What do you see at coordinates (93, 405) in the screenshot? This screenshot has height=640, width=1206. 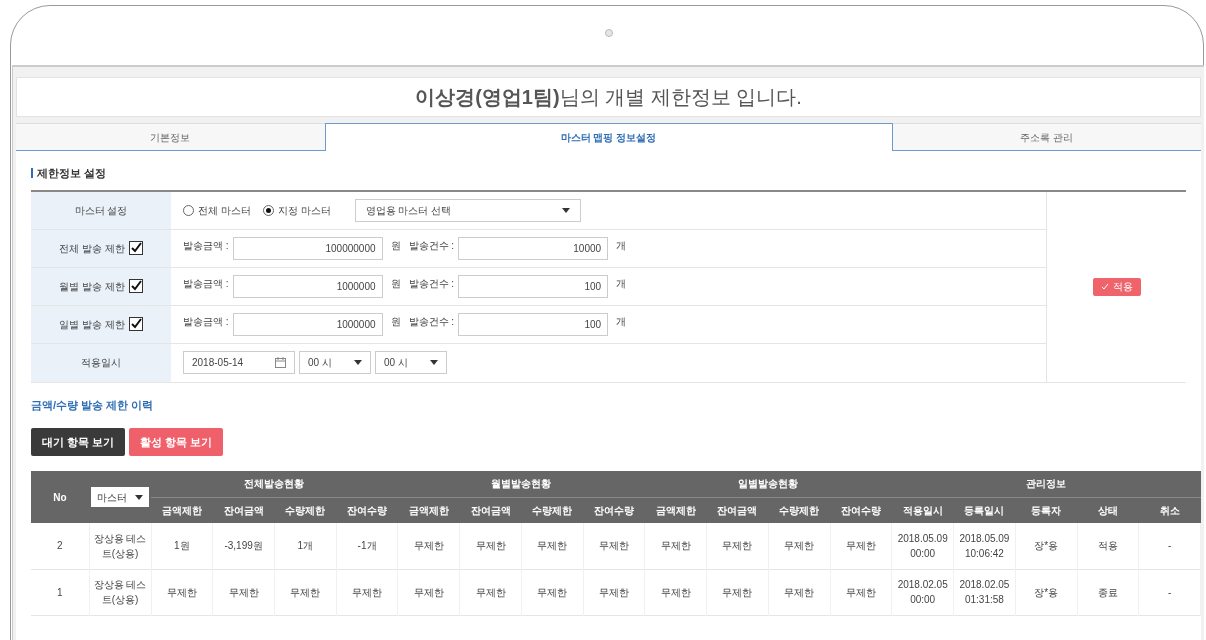 I see `history-title: 금액/수량 발송 제한 이력` at bounding box center [93, 405].